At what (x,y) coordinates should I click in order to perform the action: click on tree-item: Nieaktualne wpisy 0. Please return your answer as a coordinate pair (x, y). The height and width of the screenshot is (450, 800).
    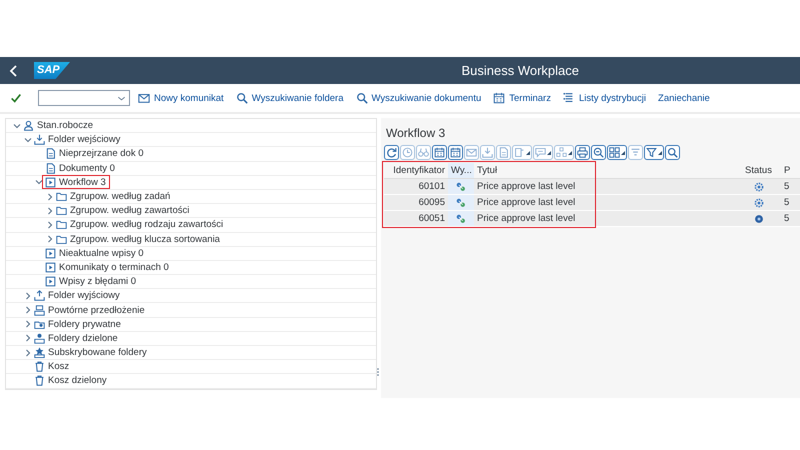
    Looking at the image, I should click on (101, 253).